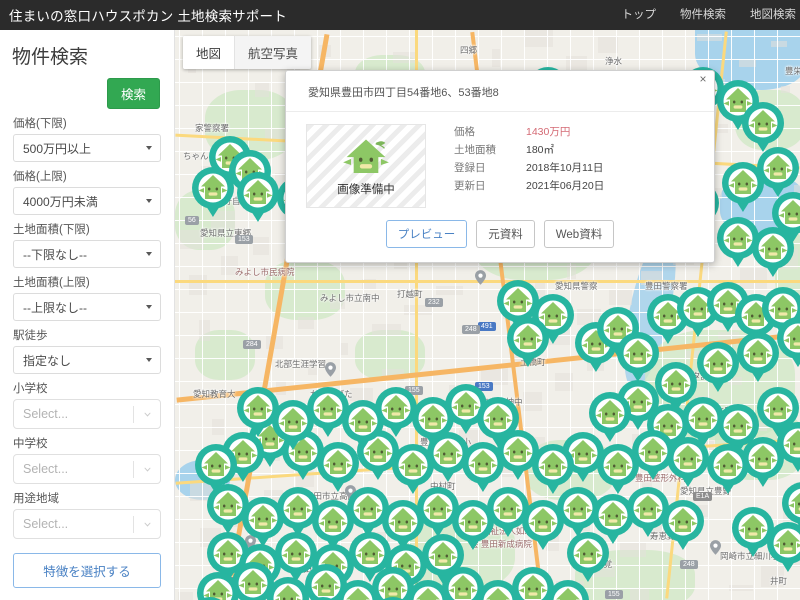  I want to click on map-label: 豊栄町, so click(792, 71).